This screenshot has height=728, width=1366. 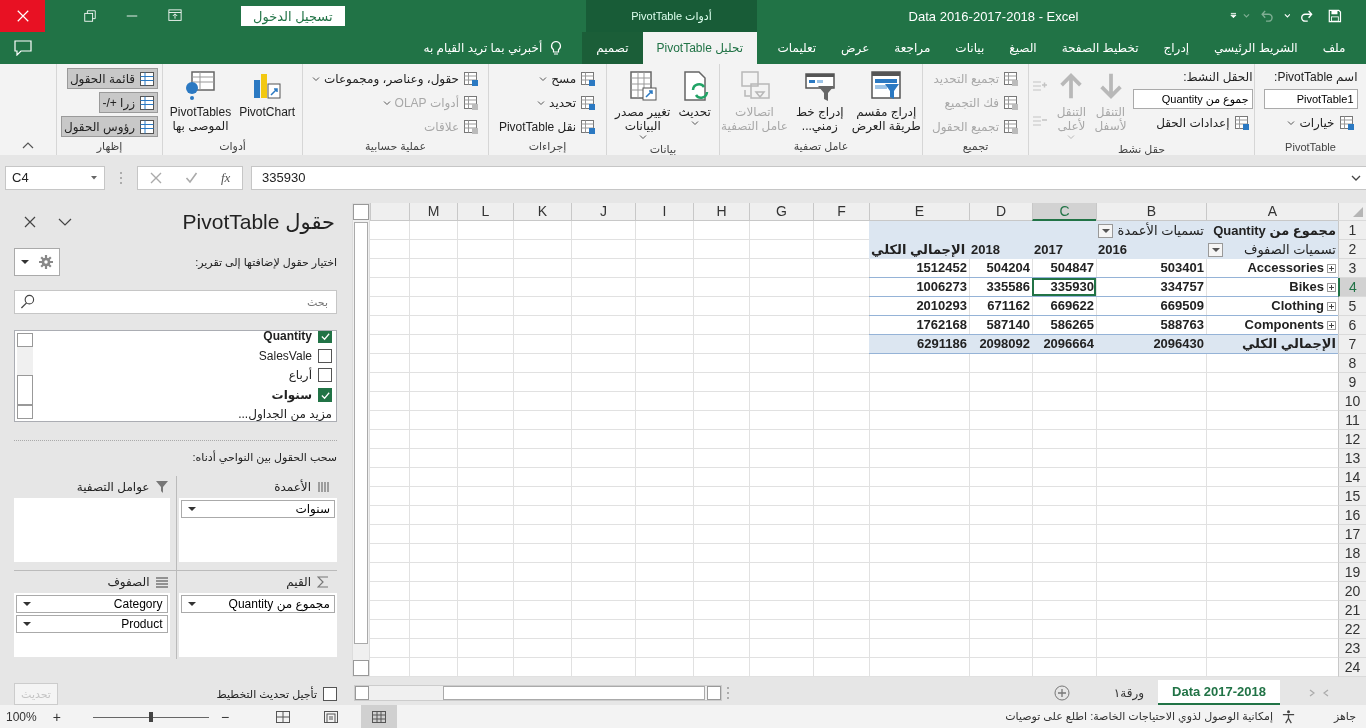 What do you see at coordinates (886, 101) in the screenshot?
I see `ribbon-button: إدراج مقسم طريقة العرض` at bounding box center [886, 101].